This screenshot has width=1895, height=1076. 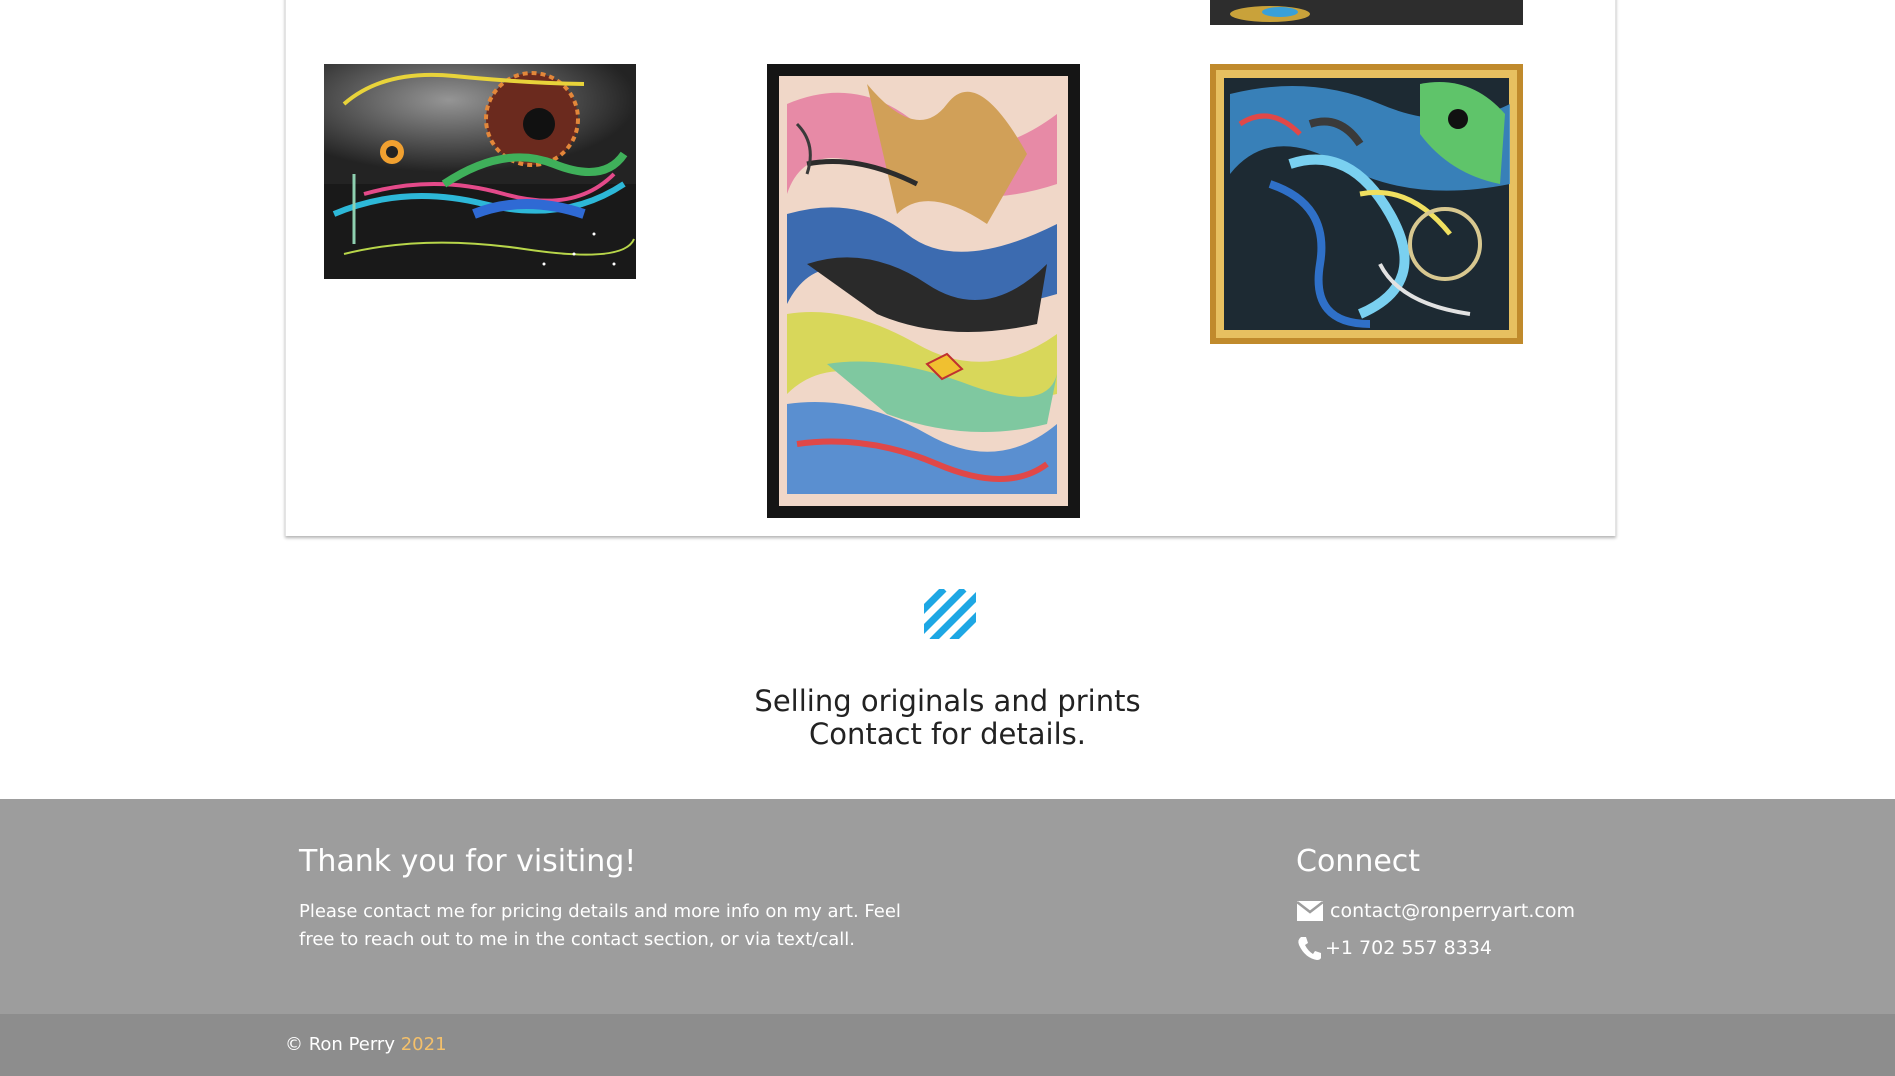 I want to click on copyright-owner: © Ron Perry, so click(x=340, y=1044).